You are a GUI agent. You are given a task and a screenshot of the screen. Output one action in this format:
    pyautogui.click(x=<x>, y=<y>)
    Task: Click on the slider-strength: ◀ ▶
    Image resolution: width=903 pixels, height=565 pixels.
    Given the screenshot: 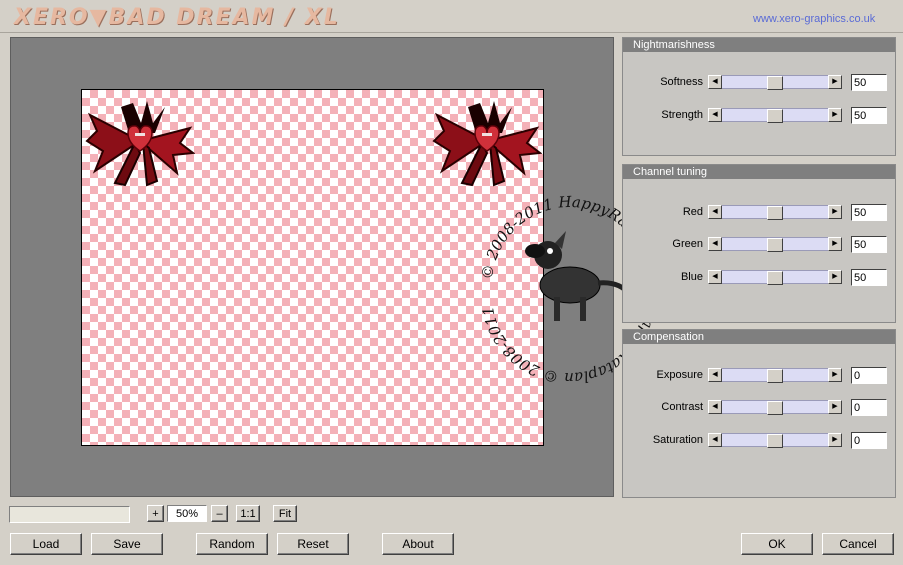 What is the action you would take?
    pyautogui.click(x=775, y=115)
    